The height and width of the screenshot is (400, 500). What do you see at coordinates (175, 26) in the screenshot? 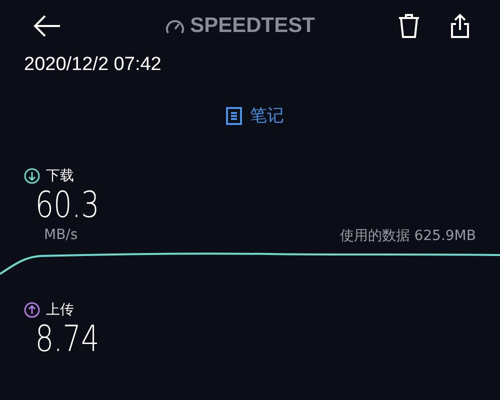
I see `gauge-icon` at bounding box center [175, 26].